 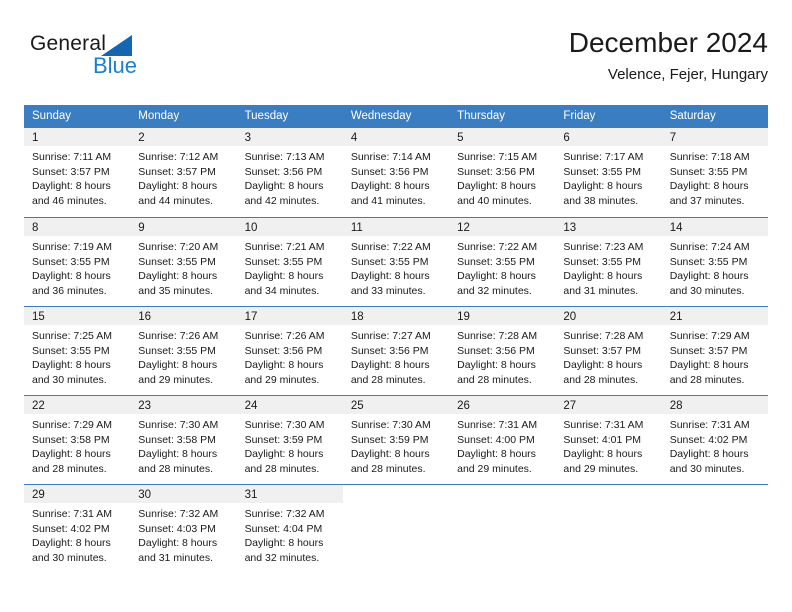 I want to click on general-blue-logo: General Blue, so click(x=120, y=60).